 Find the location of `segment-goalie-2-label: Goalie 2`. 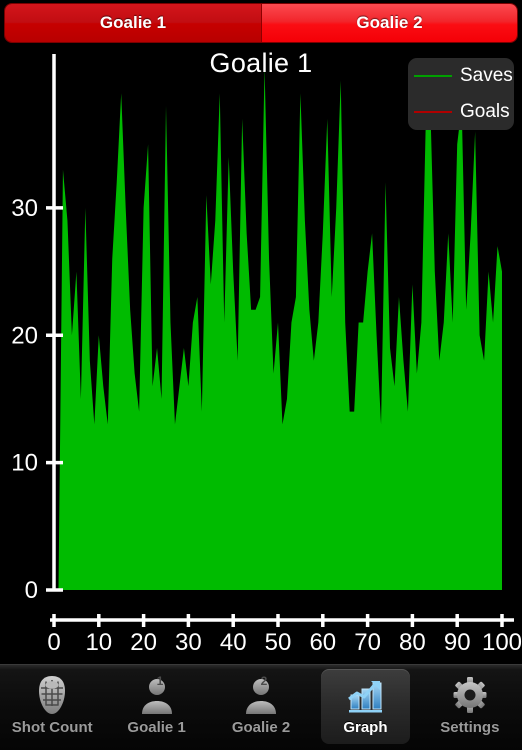

segment-goalie-2-label: Goalie 2 is located at coordinates (389, 22).